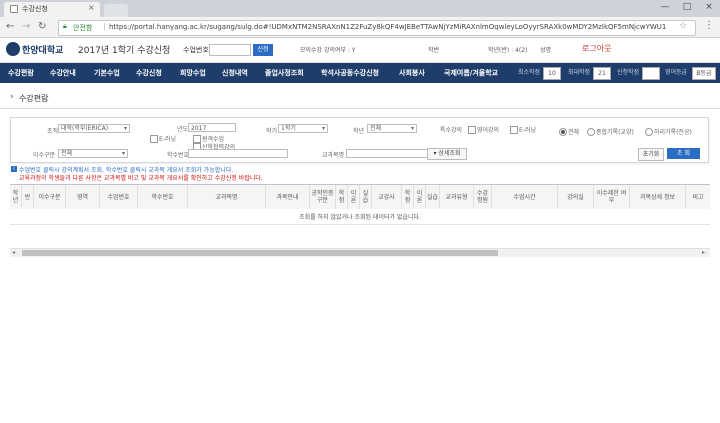 Image resolution: width=720 pixels, height=423 pixels. Describe the element at coordinates (197, 139) in the screenshot. I see `remote-class-checkbox` at that location.